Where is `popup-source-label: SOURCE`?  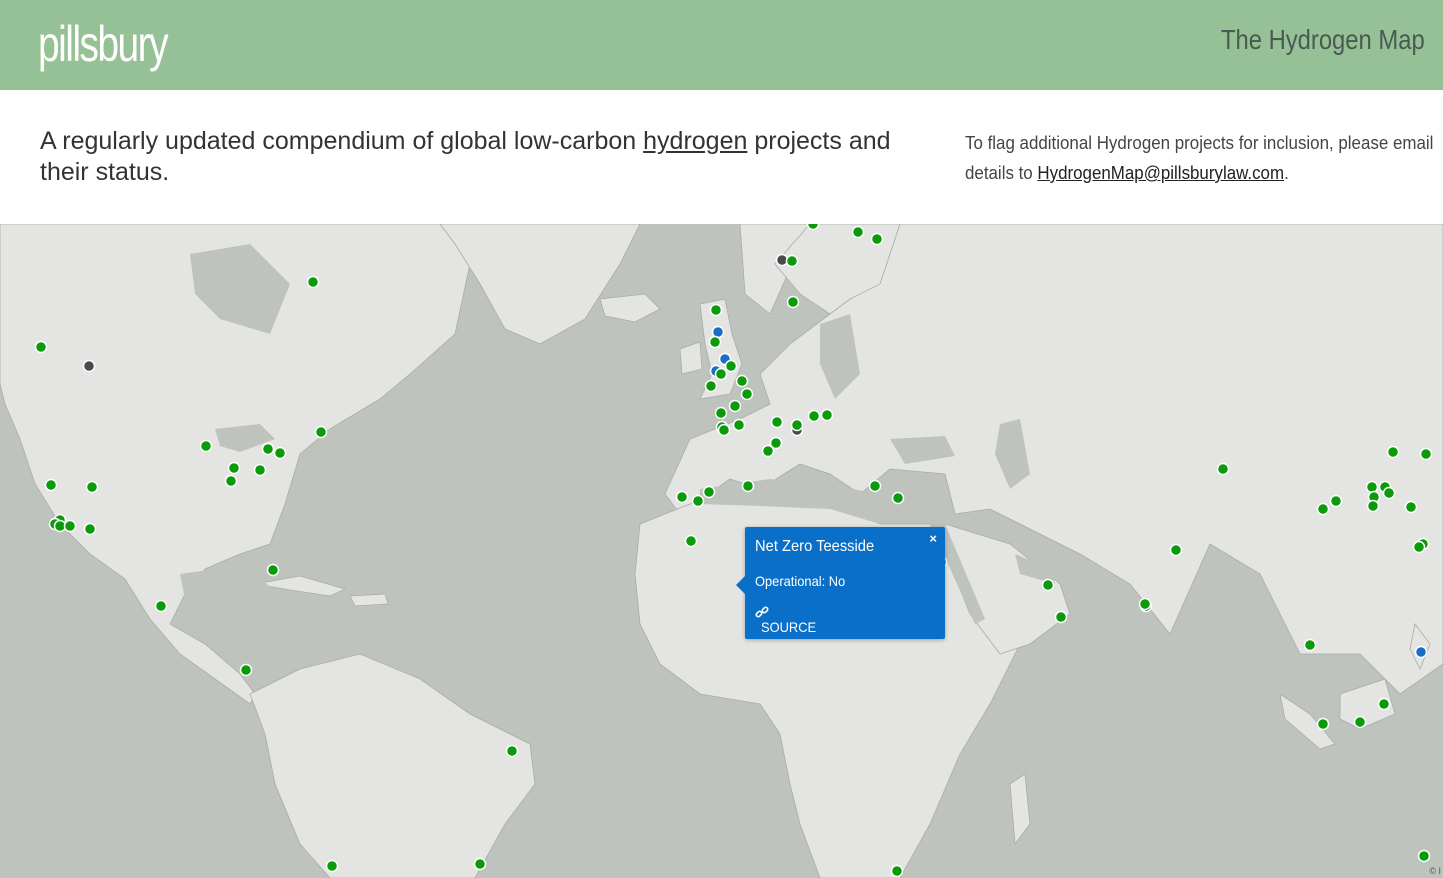
popup-source-label: SOURCE is located at coordinates (789, 627).